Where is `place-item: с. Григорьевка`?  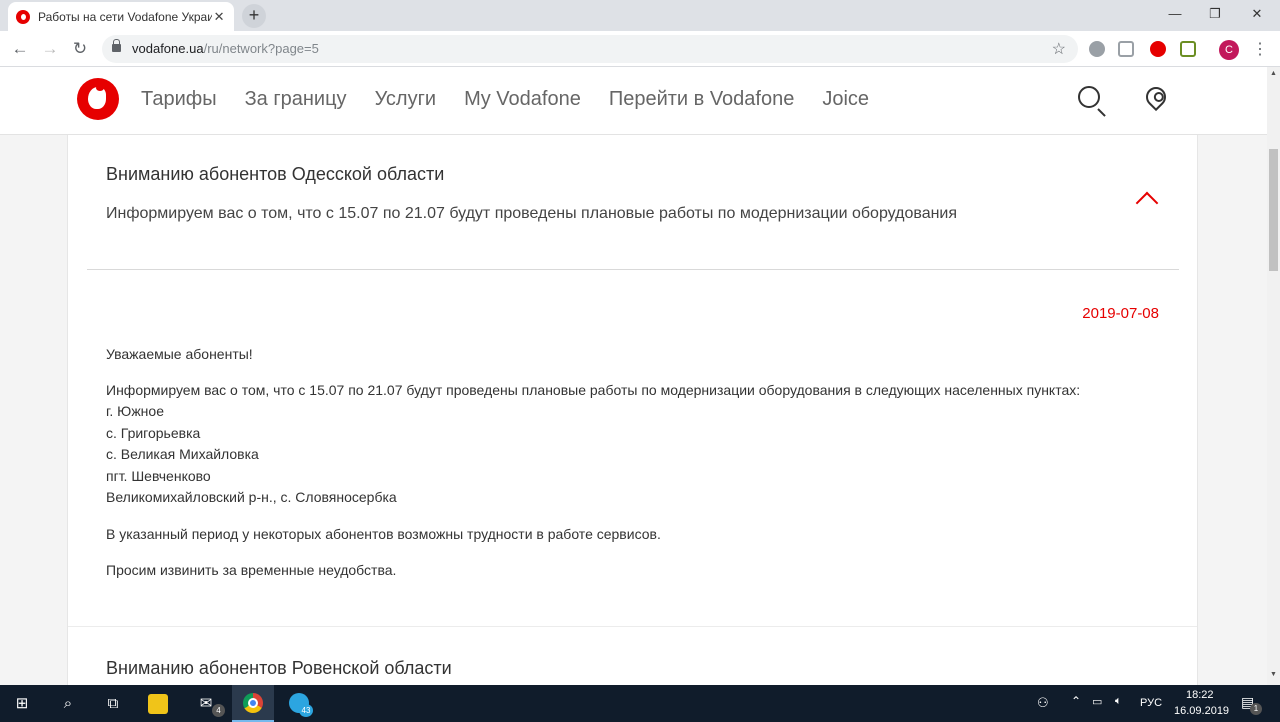 place-item: с. Григорьевка is located at coordinates (153, 433).